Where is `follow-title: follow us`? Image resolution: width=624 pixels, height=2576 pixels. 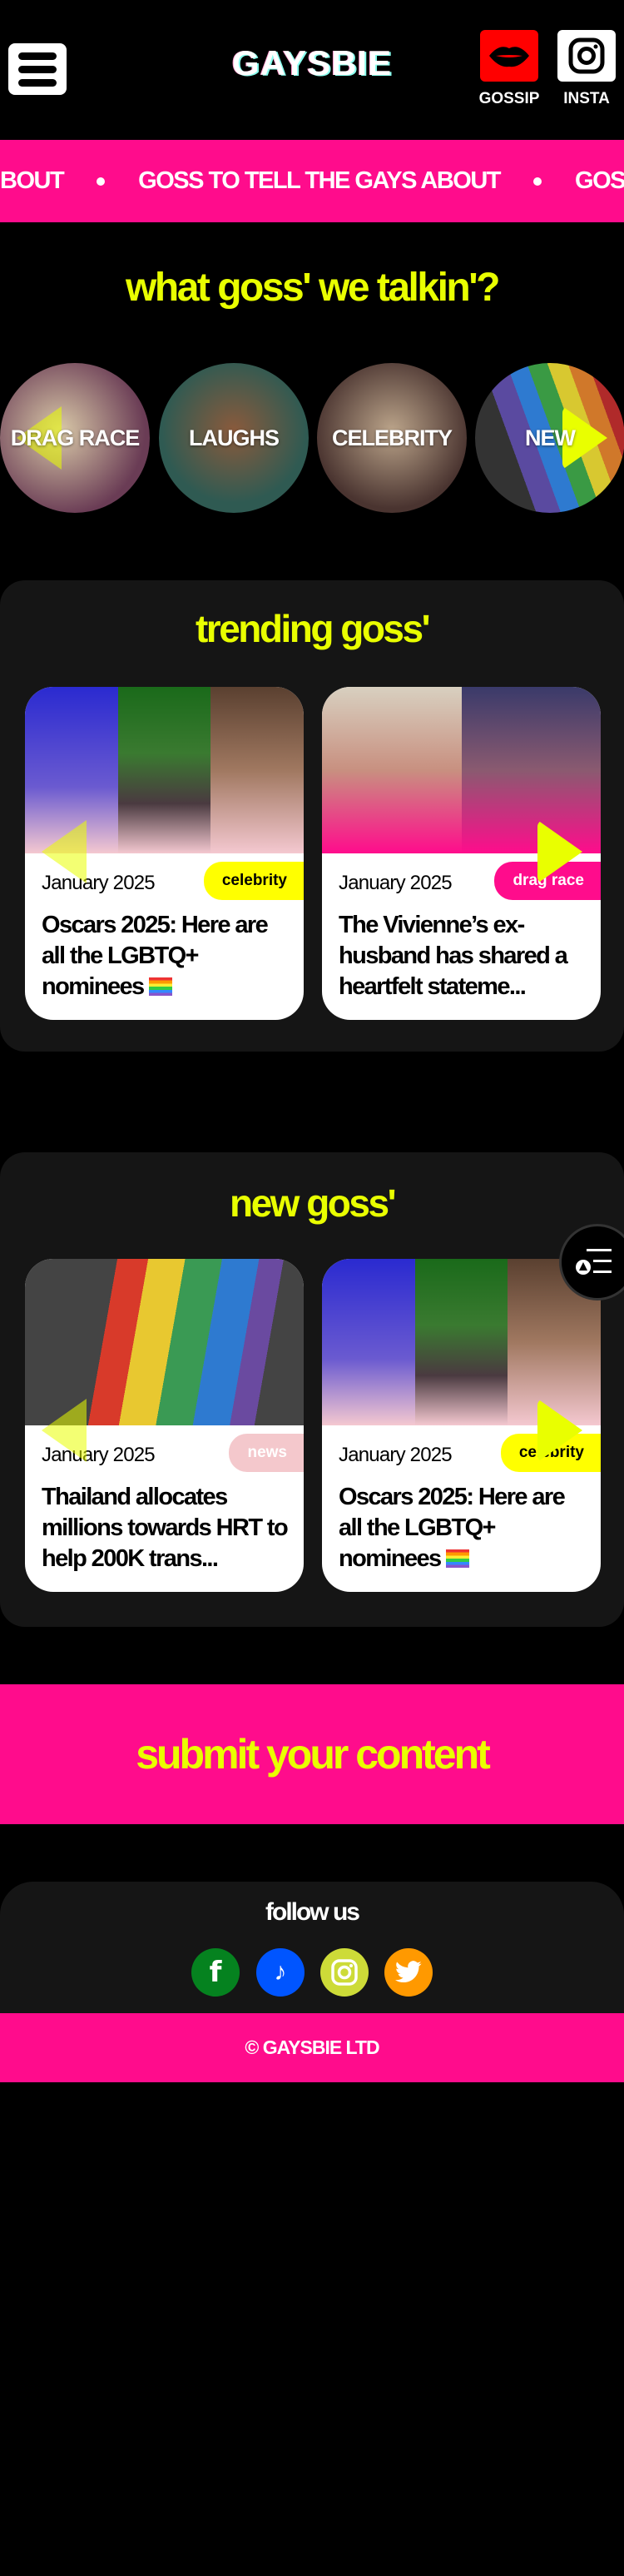 follow-title: follow us is located at coordinates (312, 1912).